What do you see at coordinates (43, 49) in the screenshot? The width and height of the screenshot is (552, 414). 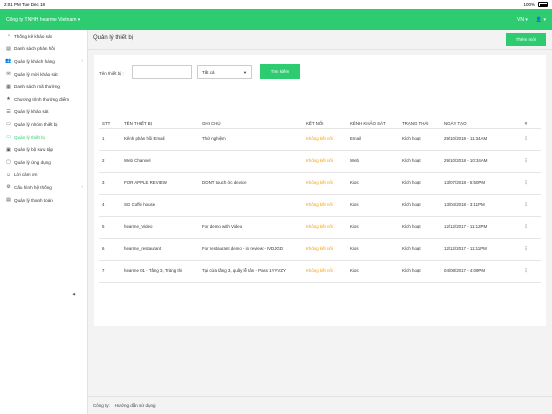 I see `sidebar-item: ▤ Danh sách phản hồi` at bounding box center [43, 49].